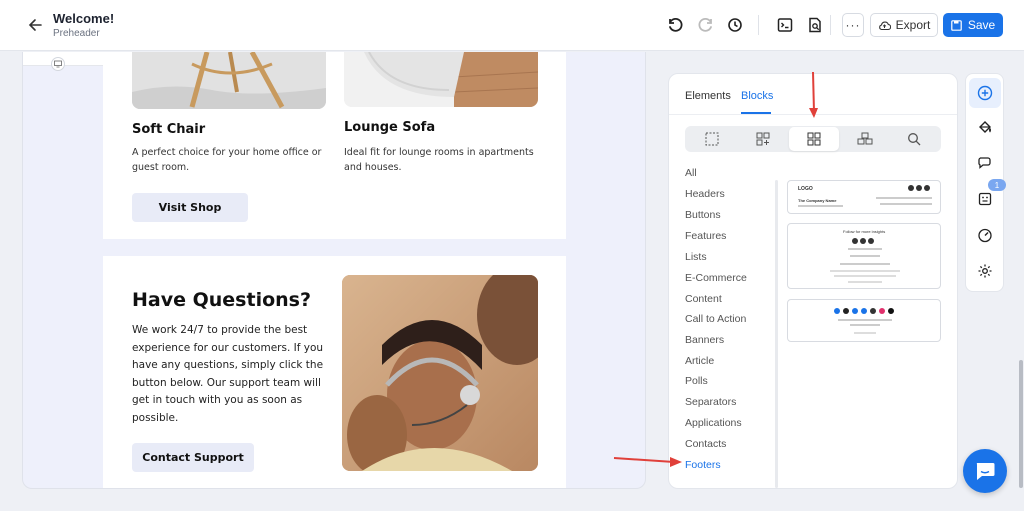  Describe the element at coordinates (647, 462) in the screenshot. I see `annotation-arrow-right` at that location.